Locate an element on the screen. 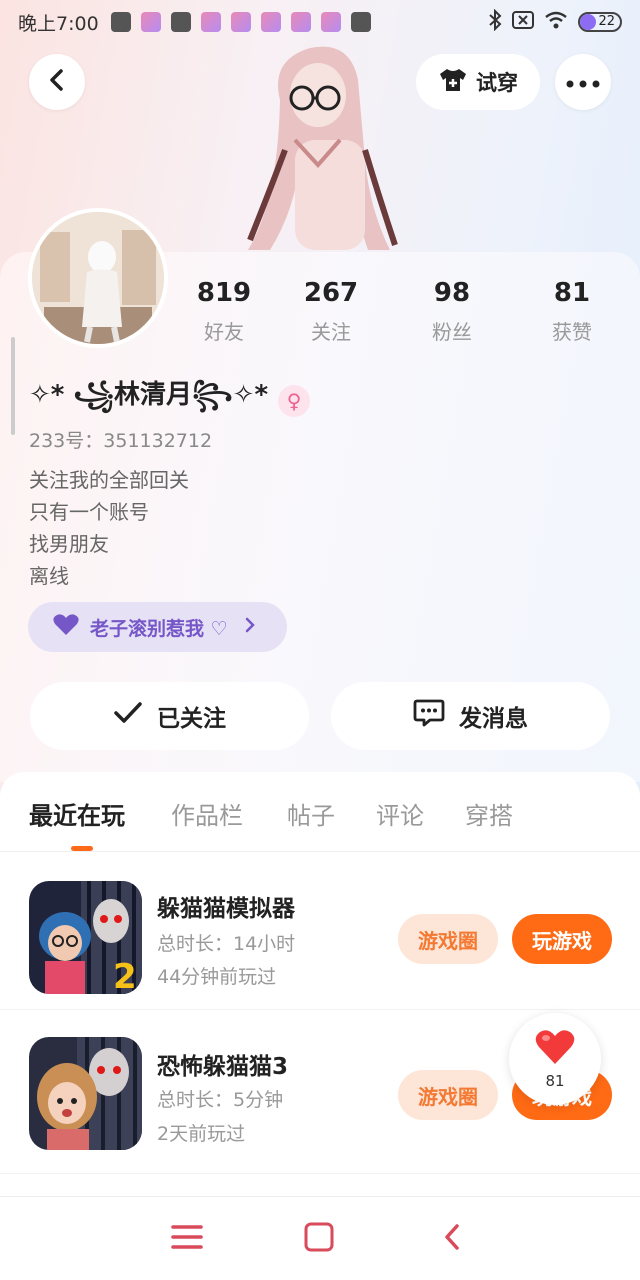  square-icon is located at coordinates (319, 1239).